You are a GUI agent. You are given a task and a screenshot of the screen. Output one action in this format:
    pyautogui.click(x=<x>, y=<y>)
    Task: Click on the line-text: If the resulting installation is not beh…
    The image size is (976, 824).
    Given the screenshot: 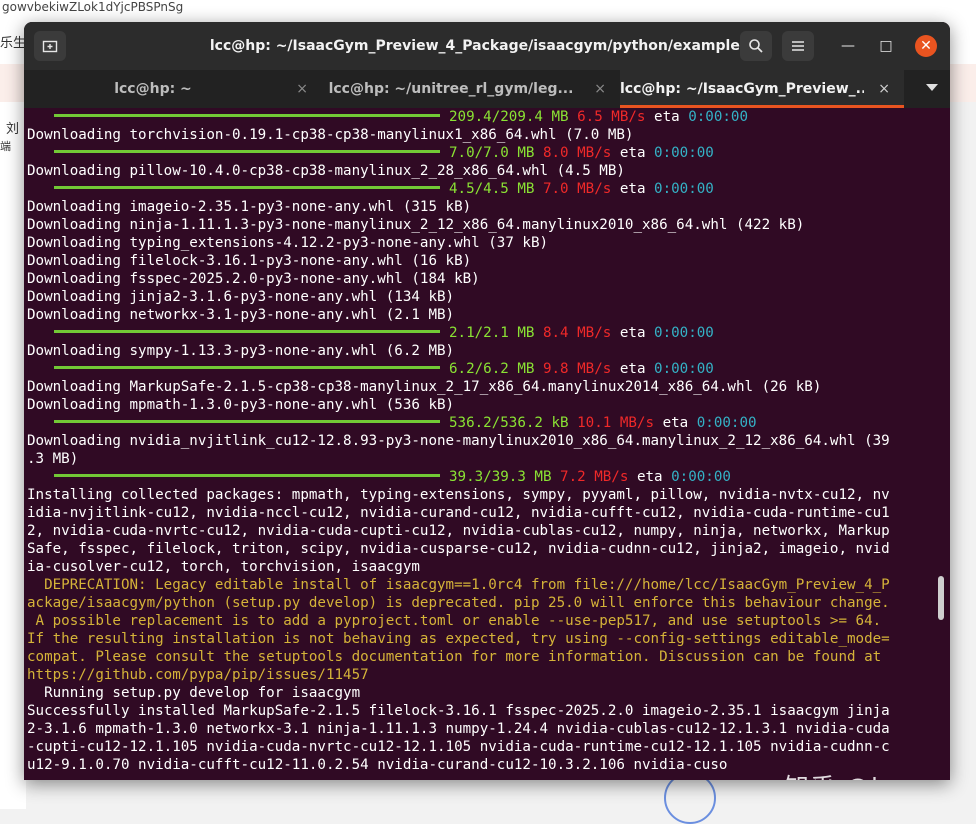 What is the action you would take?
    pyautogui.click(x=458, y=639)
    